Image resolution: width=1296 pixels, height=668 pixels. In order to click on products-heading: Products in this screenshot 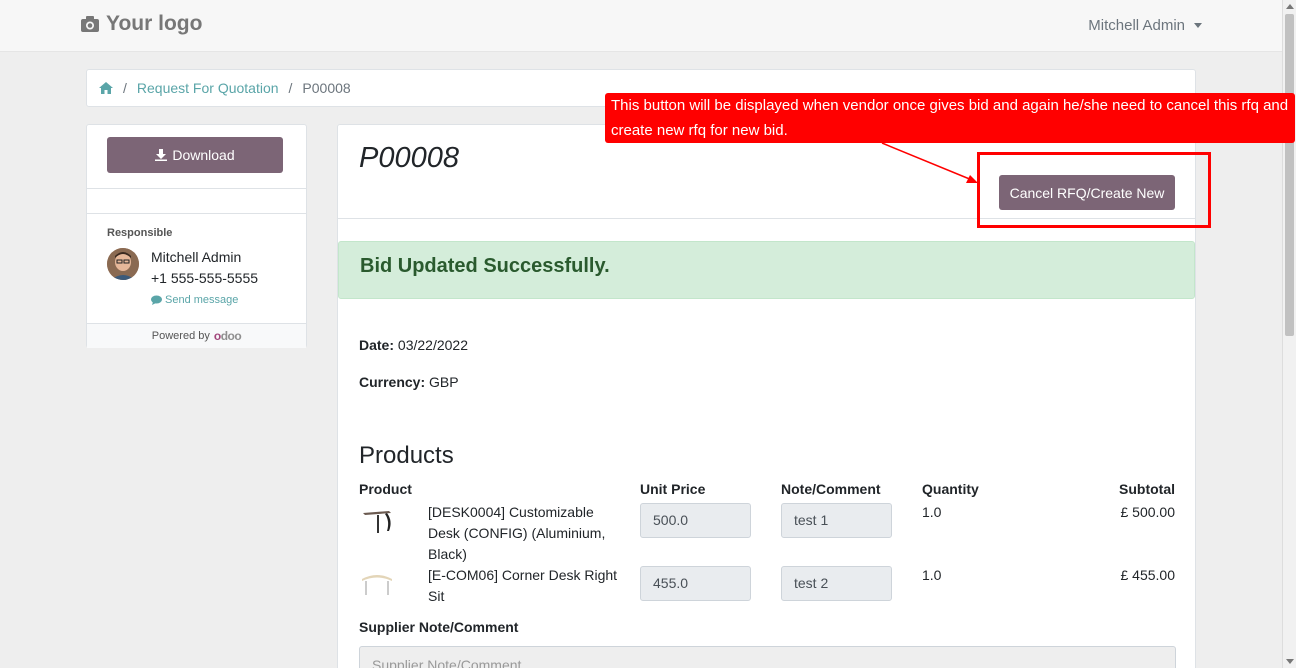, I will do `click(406, 455)`.